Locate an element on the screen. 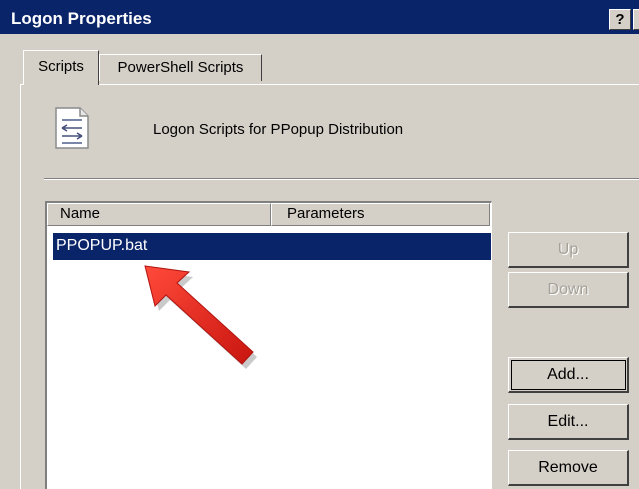  close-button: X is located at coordinates (636, 19).